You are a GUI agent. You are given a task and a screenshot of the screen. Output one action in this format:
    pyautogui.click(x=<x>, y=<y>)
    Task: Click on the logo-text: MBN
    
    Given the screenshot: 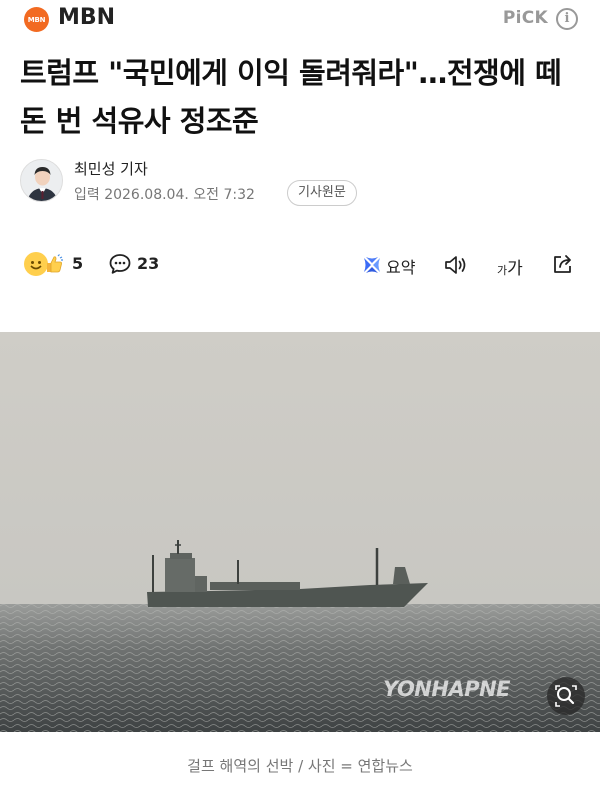 What is the action you would take?
    pyautogui.click(x=36, y=19)
    